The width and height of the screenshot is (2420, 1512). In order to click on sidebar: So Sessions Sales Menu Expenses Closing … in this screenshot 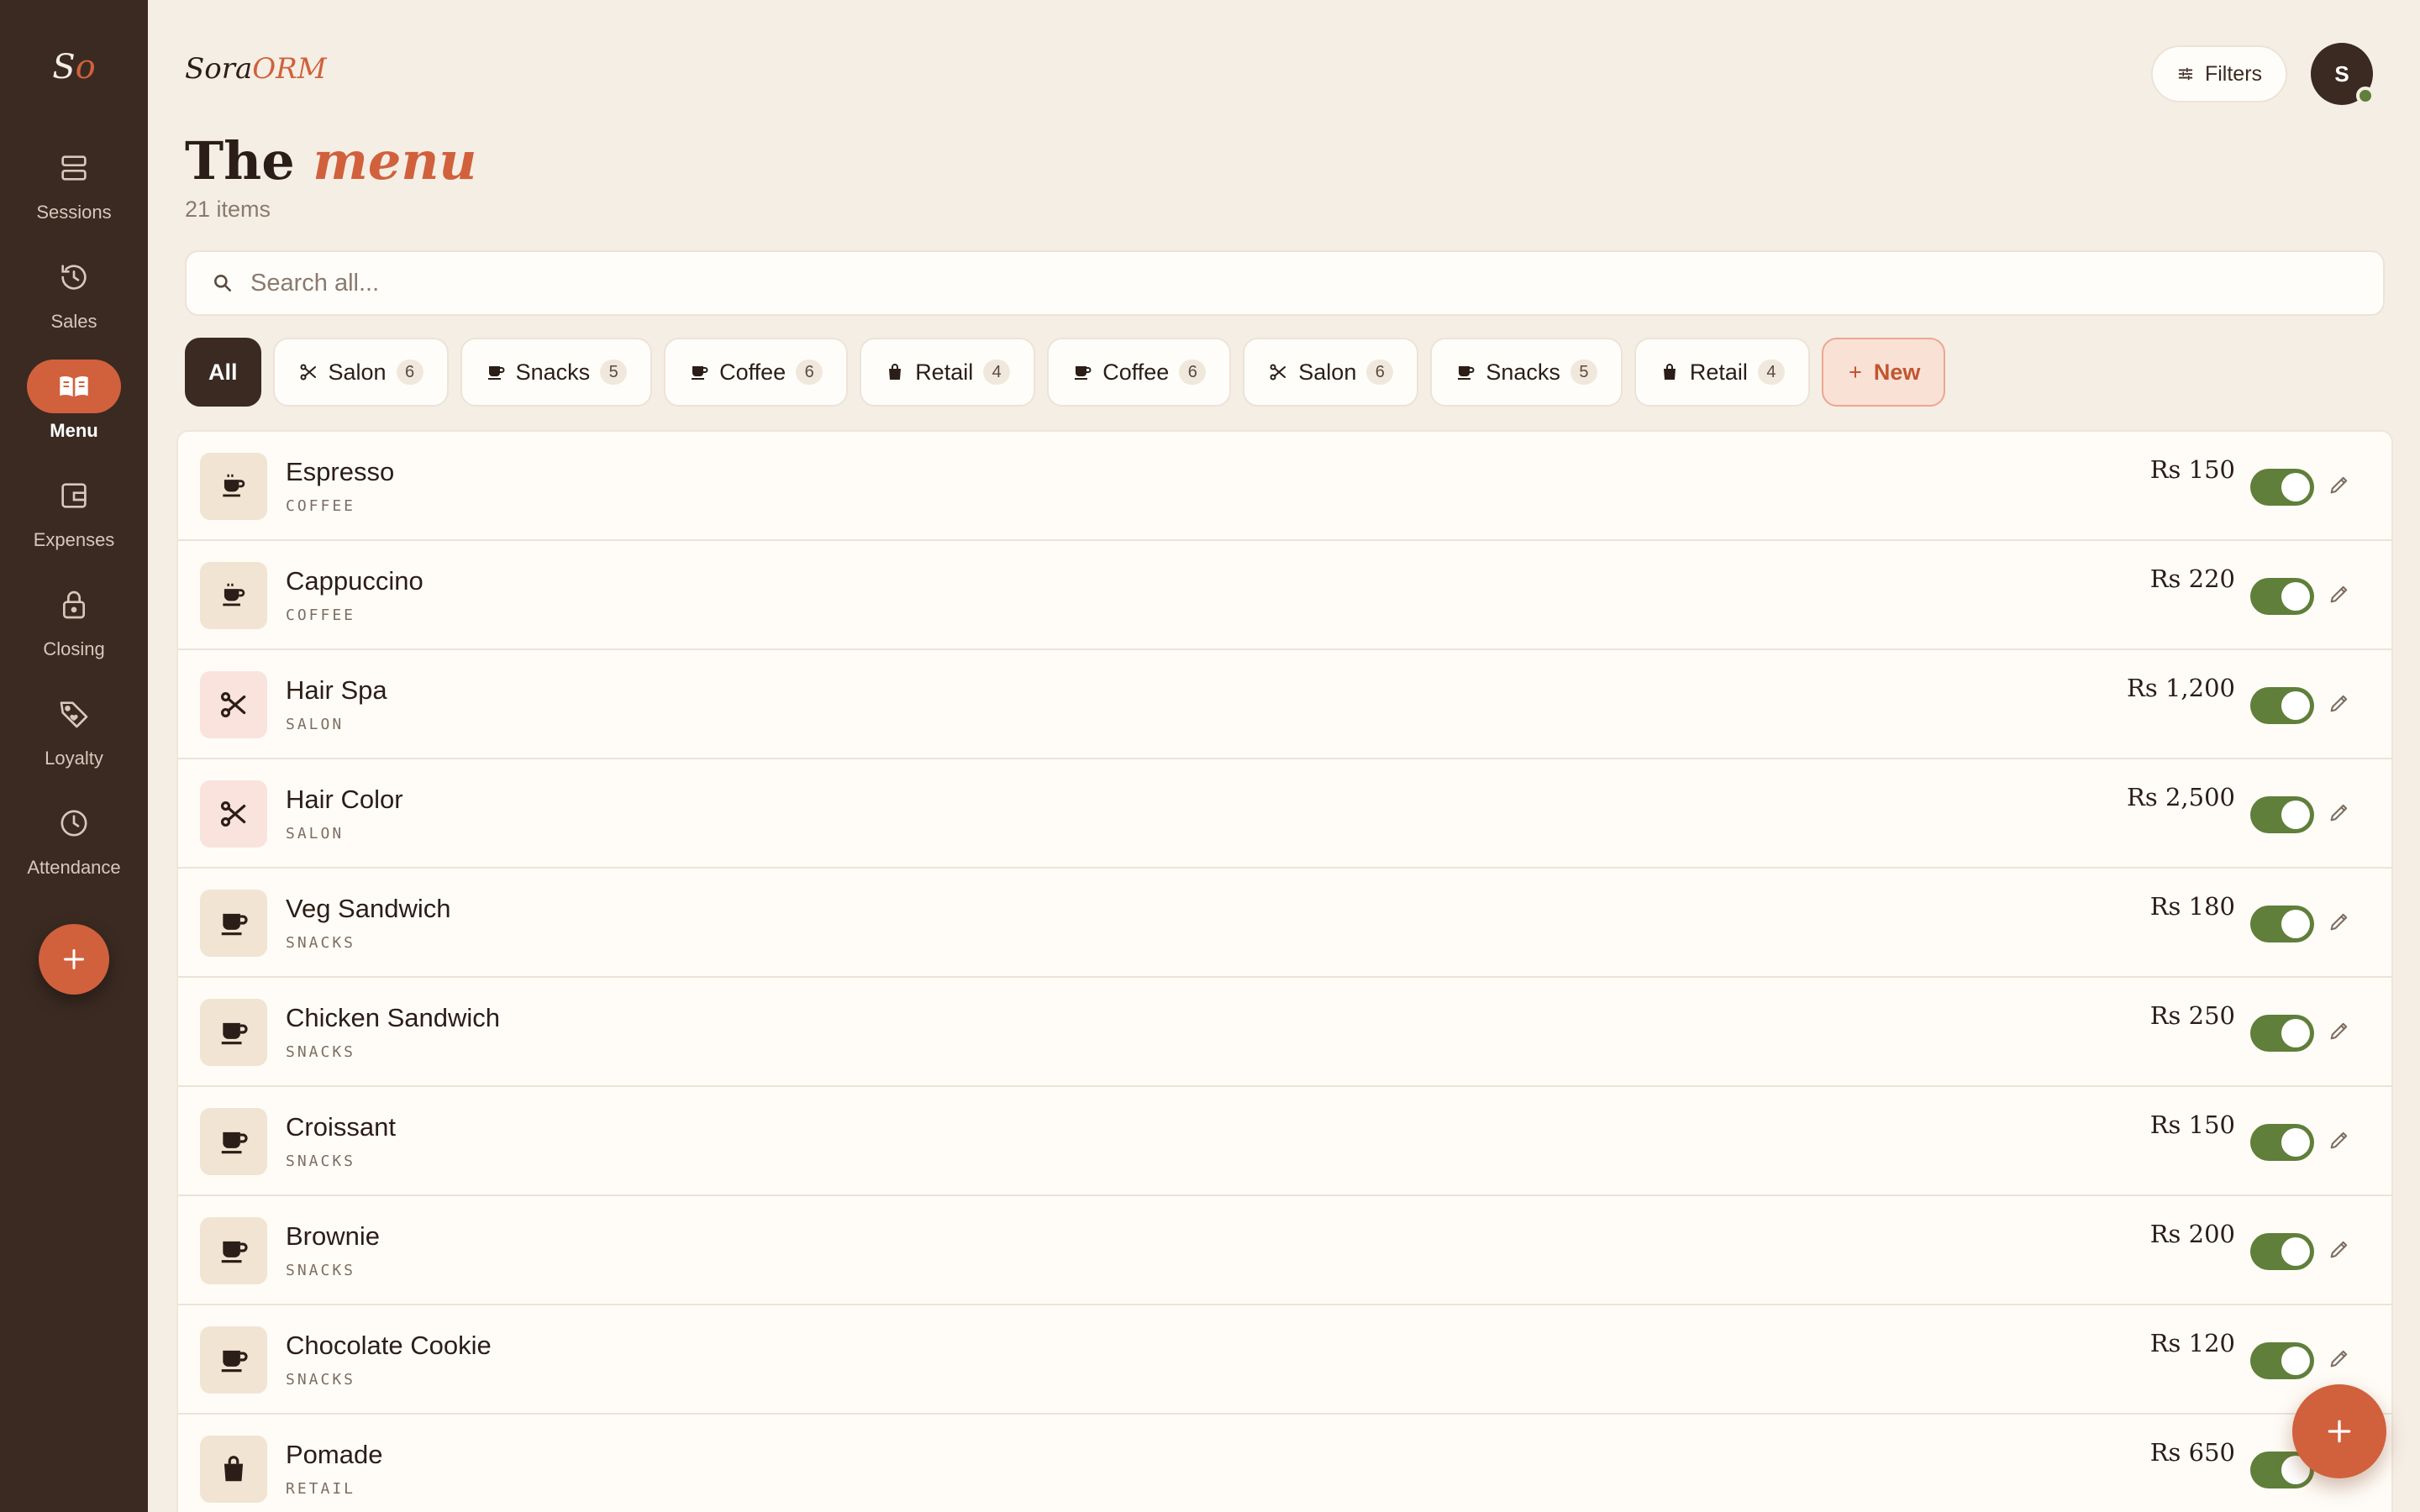, I will do `click(74, 756)`.